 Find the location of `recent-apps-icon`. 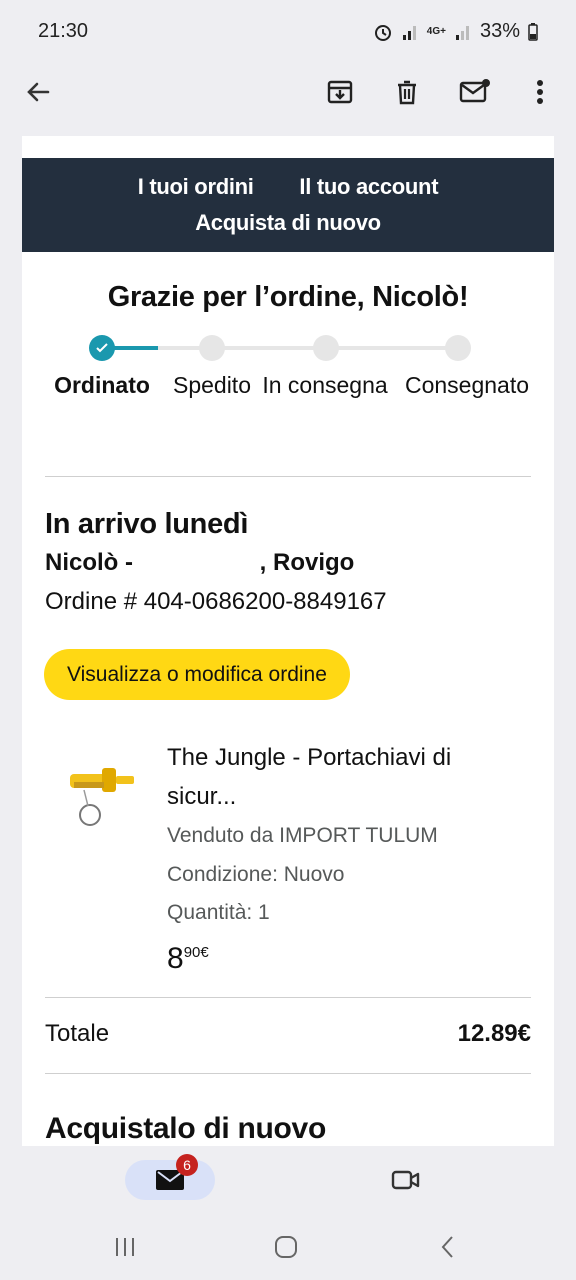

recent-apps-icon is located at coordinates (125, 1247).